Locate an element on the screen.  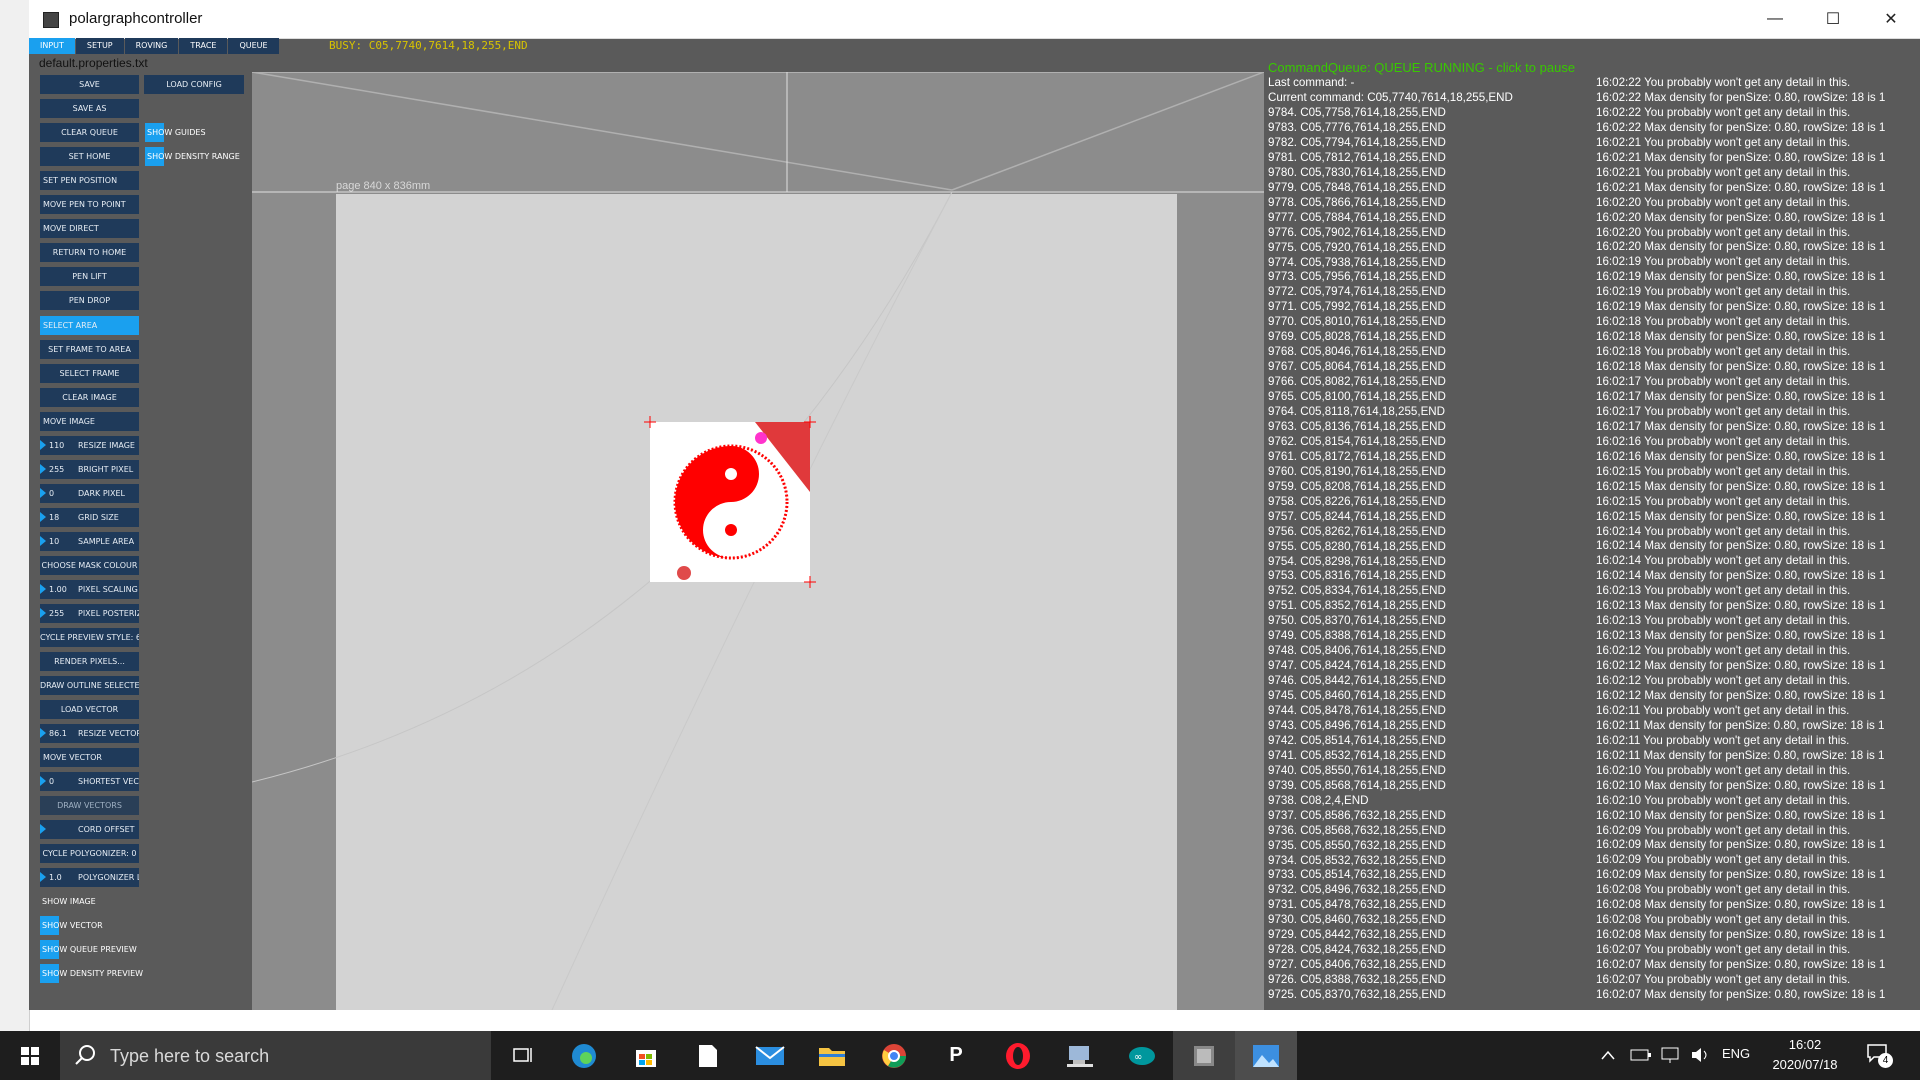
stepper-value: 255 is located at coordinates (57, 469).